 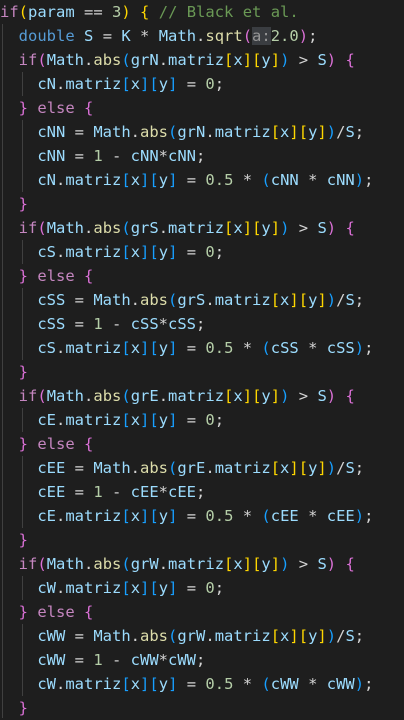 What do you see at coordinates (202, 228) in the screenshot?
I see `code-line: if(Math.abs(grS.matriz[x][y]) > S) {` at bounding box center [202, 228].